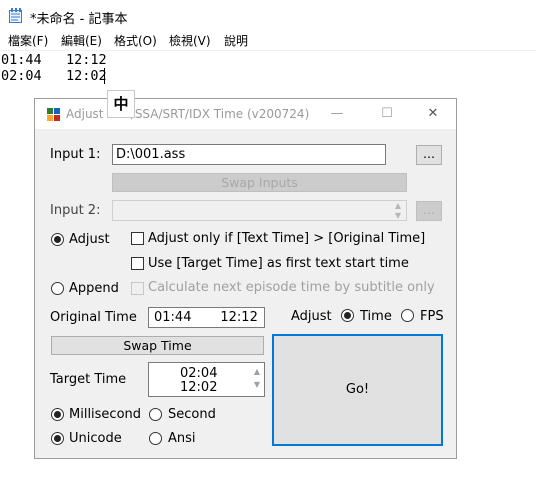 This screenshot has height=502, width=536. Describe the element at coordinates (28, 40) in the screenshot. I see `menu-file: 檔案(F)` at that location.